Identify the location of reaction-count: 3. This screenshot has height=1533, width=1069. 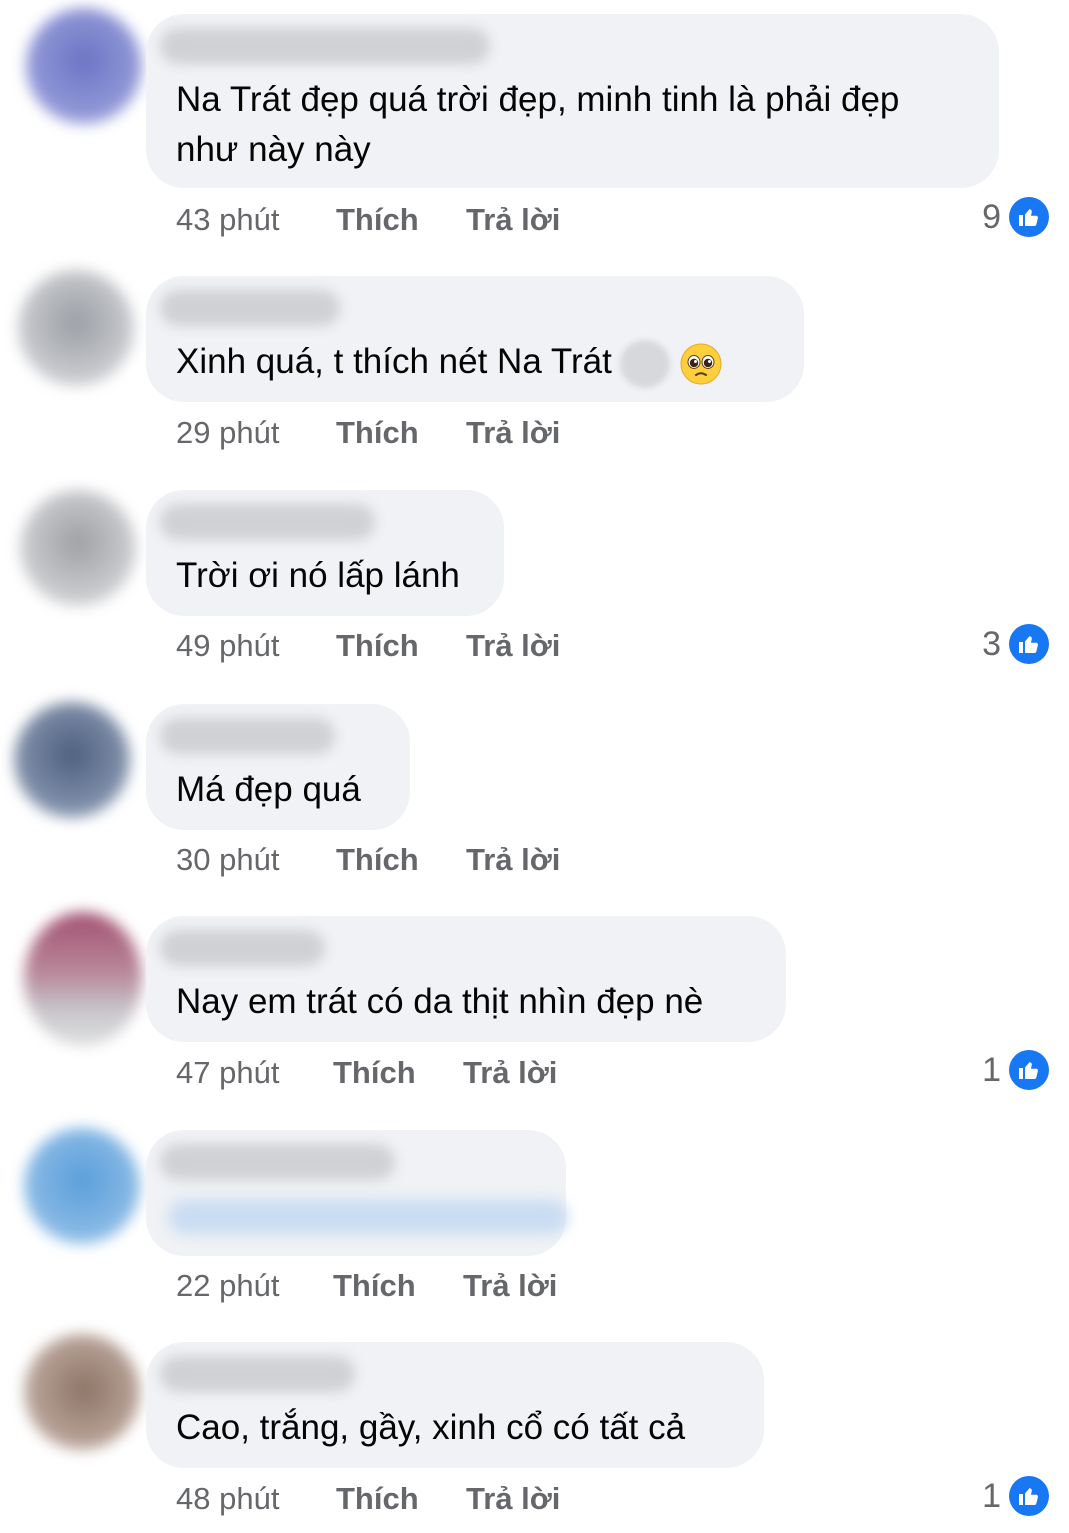
(991, 643).